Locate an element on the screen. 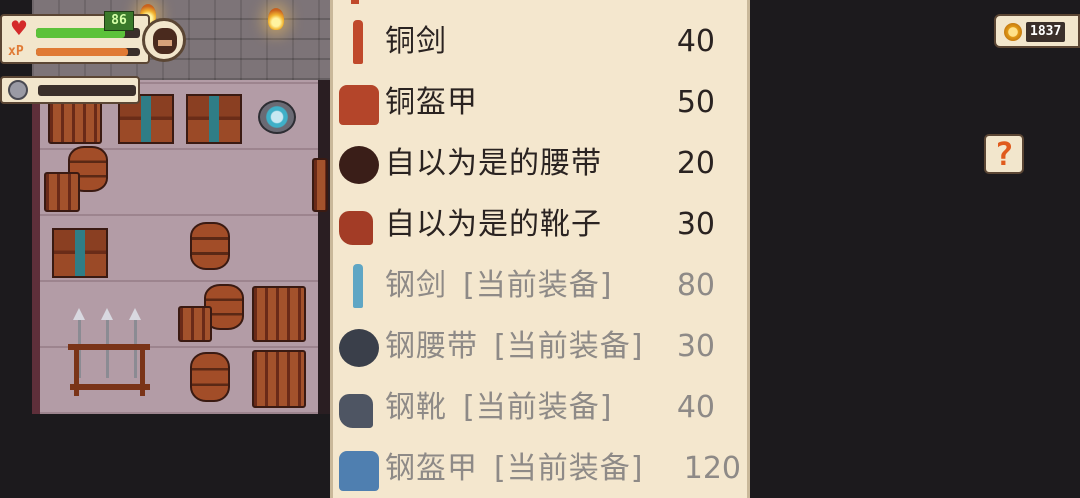 This screenshot has height=498, width=1080. coin-count: 1837 is located at coordinates (1046, 32).